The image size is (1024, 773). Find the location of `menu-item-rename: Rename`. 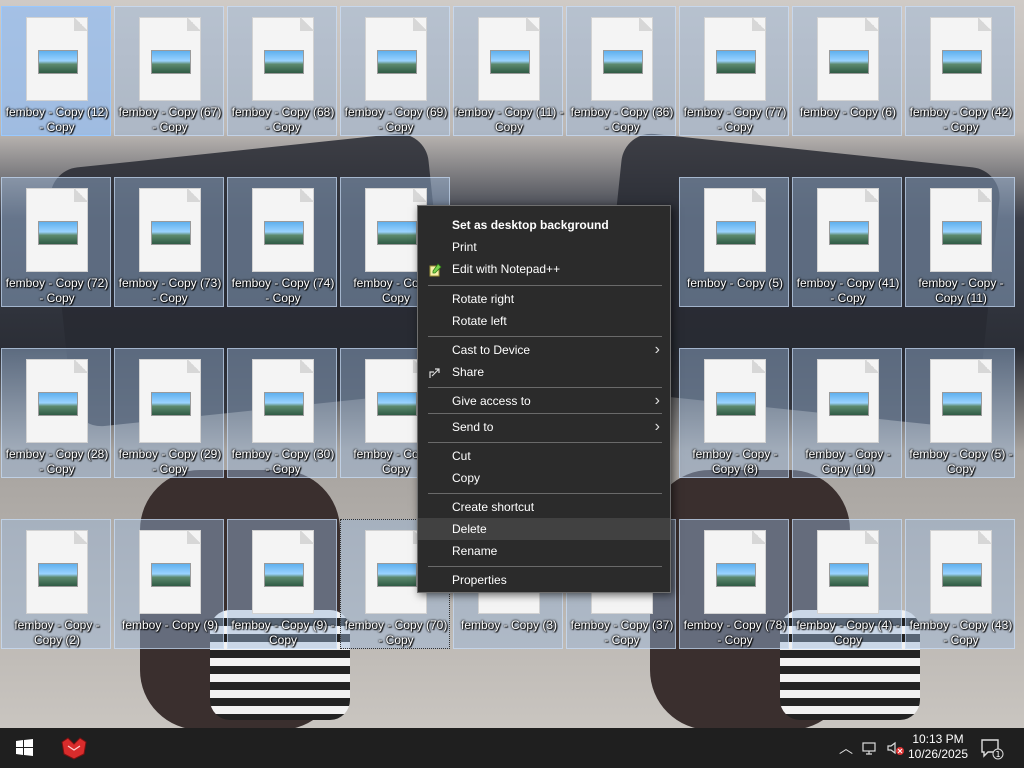

menu-item-rename: Rename is located at coordinates (544, 551).